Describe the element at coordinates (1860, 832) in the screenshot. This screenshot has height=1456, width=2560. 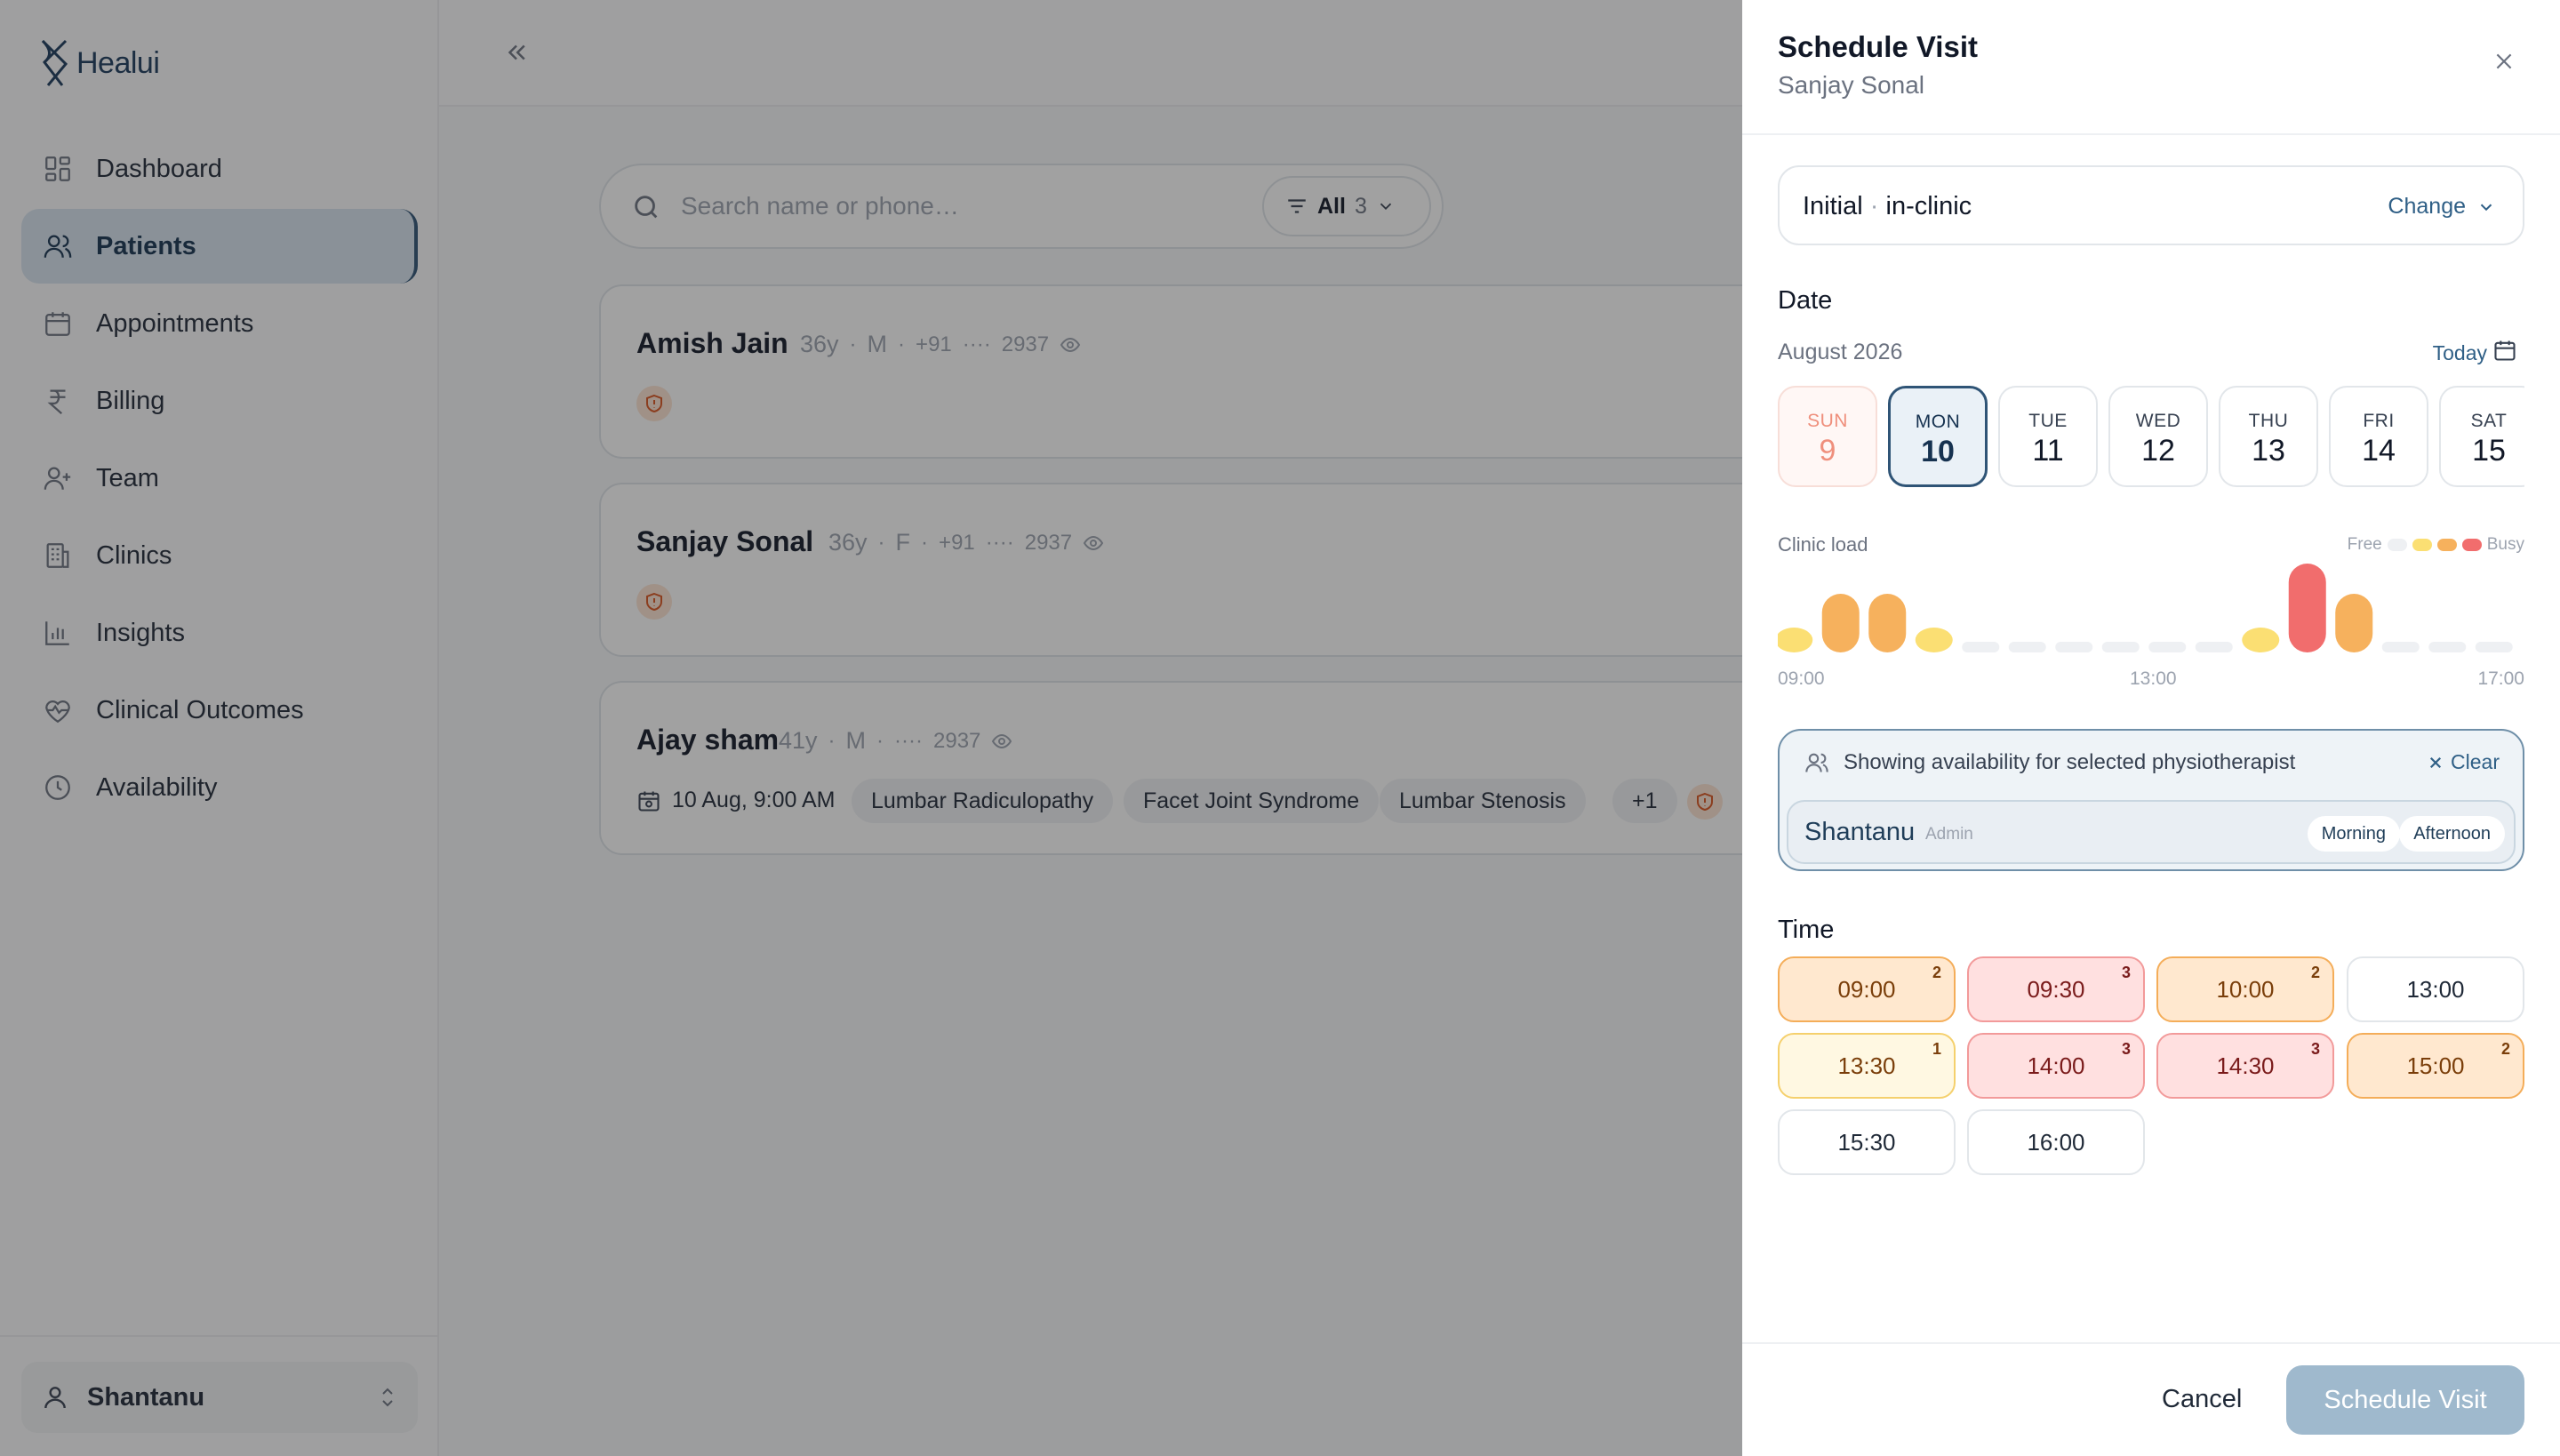
I see `physio-name: Shantanu` at that location.